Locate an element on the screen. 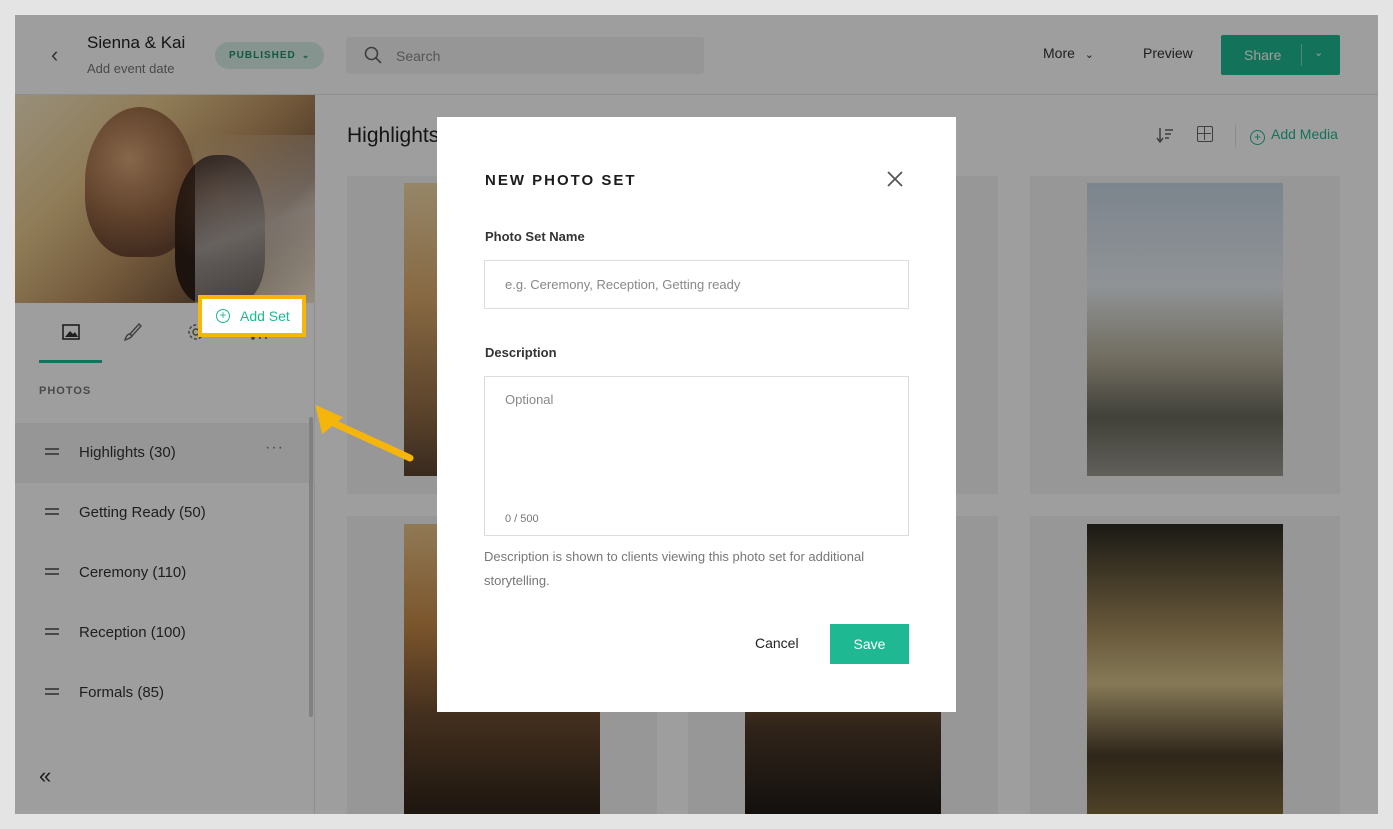 The image size is (1393, 829). close-icon is located at coordinates (895, 179).